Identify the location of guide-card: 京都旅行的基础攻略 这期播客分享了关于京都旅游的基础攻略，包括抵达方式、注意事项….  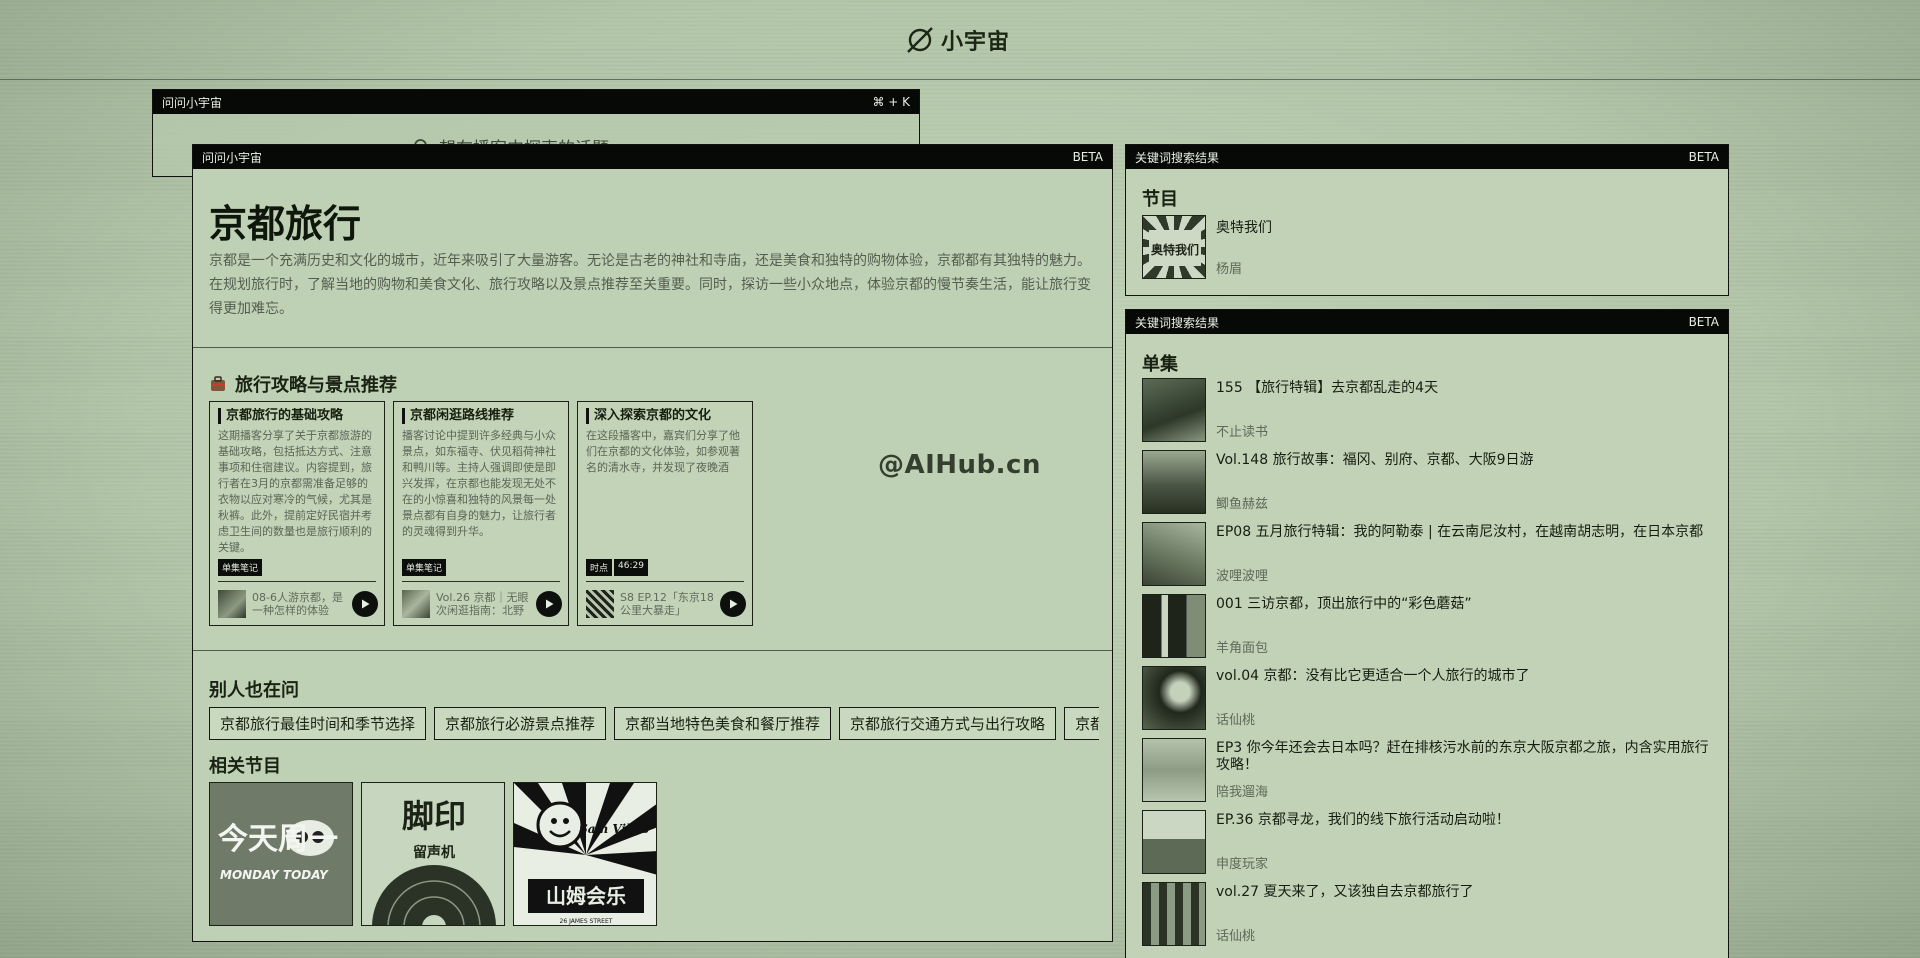
(297, 513).